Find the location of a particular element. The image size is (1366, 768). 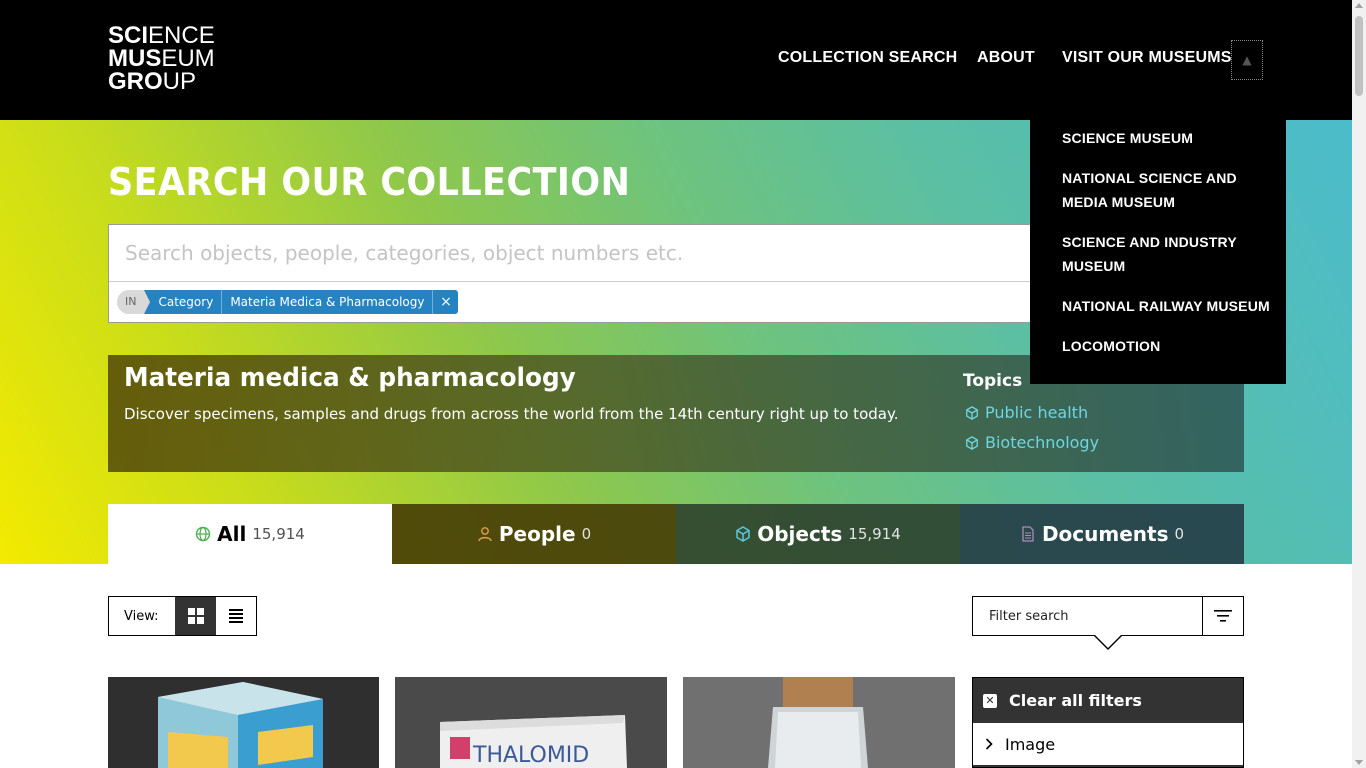

close-icon: ✕ is located at coordinates (990, 700).